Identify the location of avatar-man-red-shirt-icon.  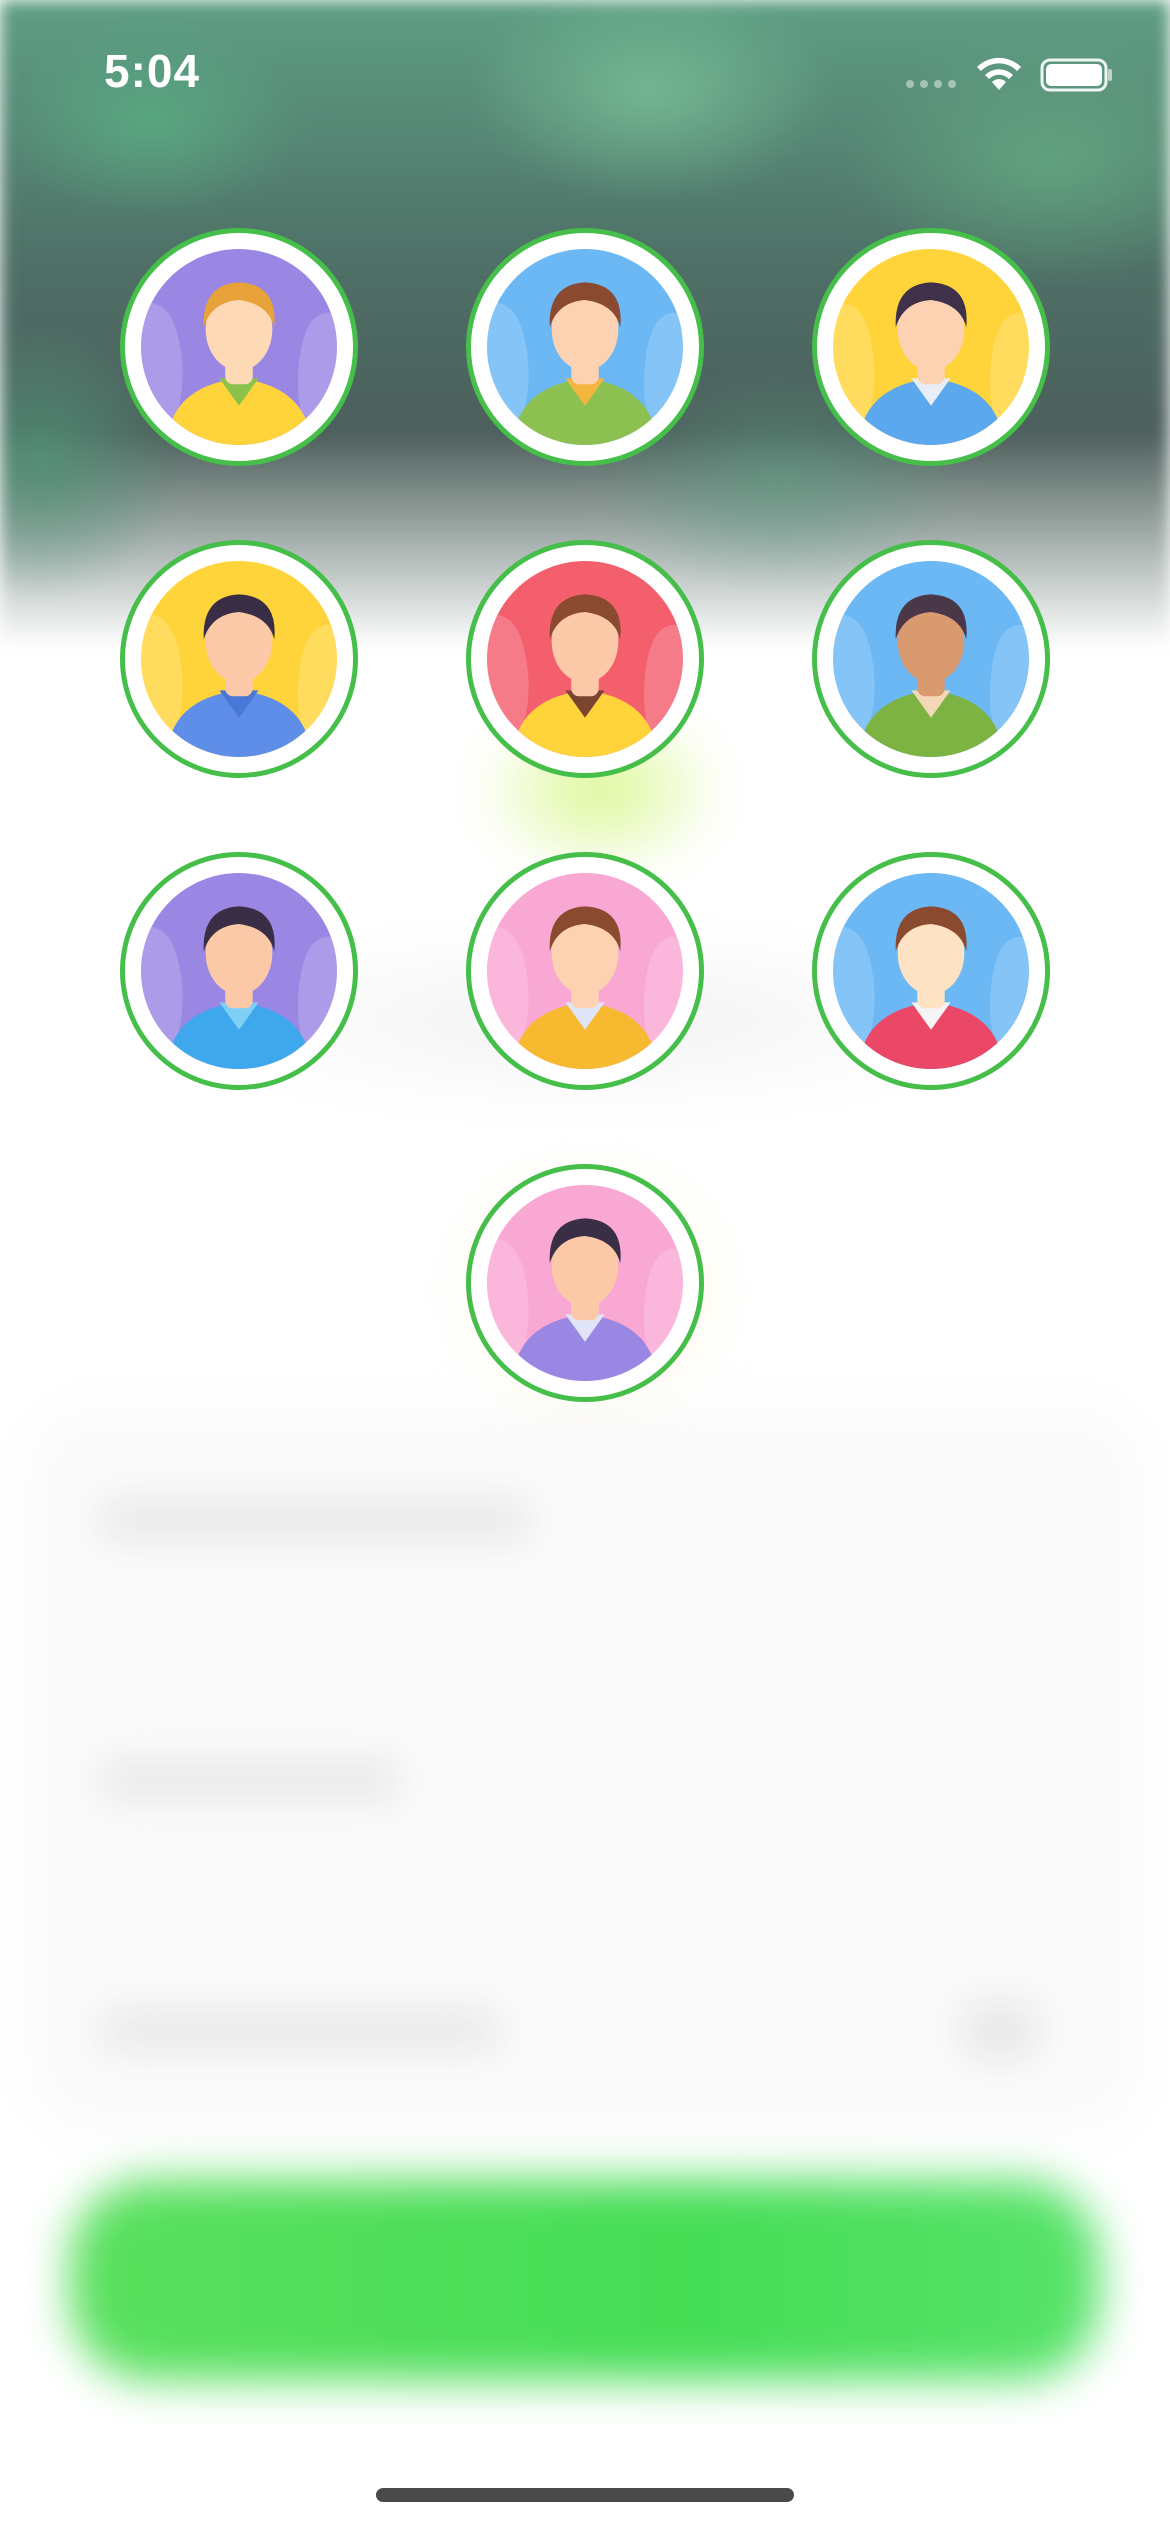
(931, 971).